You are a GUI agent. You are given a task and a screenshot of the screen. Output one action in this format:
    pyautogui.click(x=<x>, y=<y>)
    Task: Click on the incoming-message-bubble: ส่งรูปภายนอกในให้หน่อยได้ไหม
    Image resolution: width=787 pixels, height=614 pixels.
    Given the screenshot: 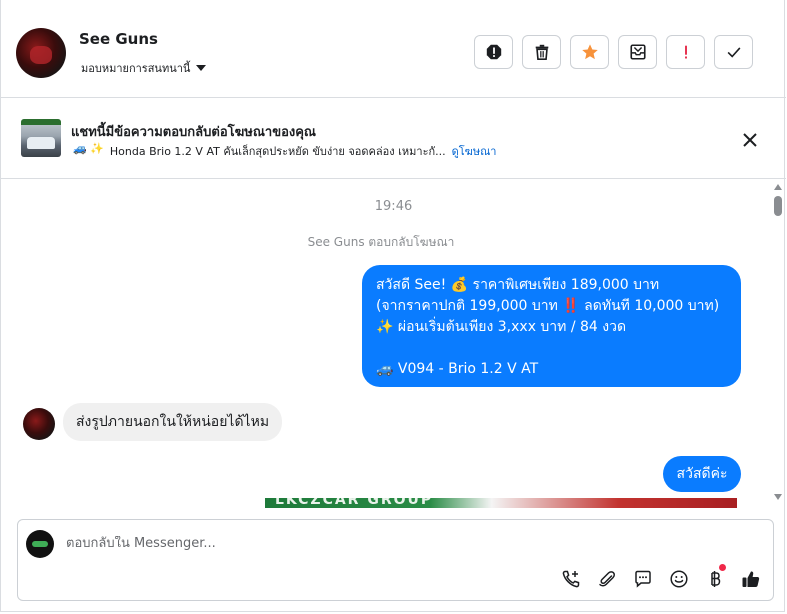 What is the action you would take?
    pyautogui.click(x=173, y=422)
    